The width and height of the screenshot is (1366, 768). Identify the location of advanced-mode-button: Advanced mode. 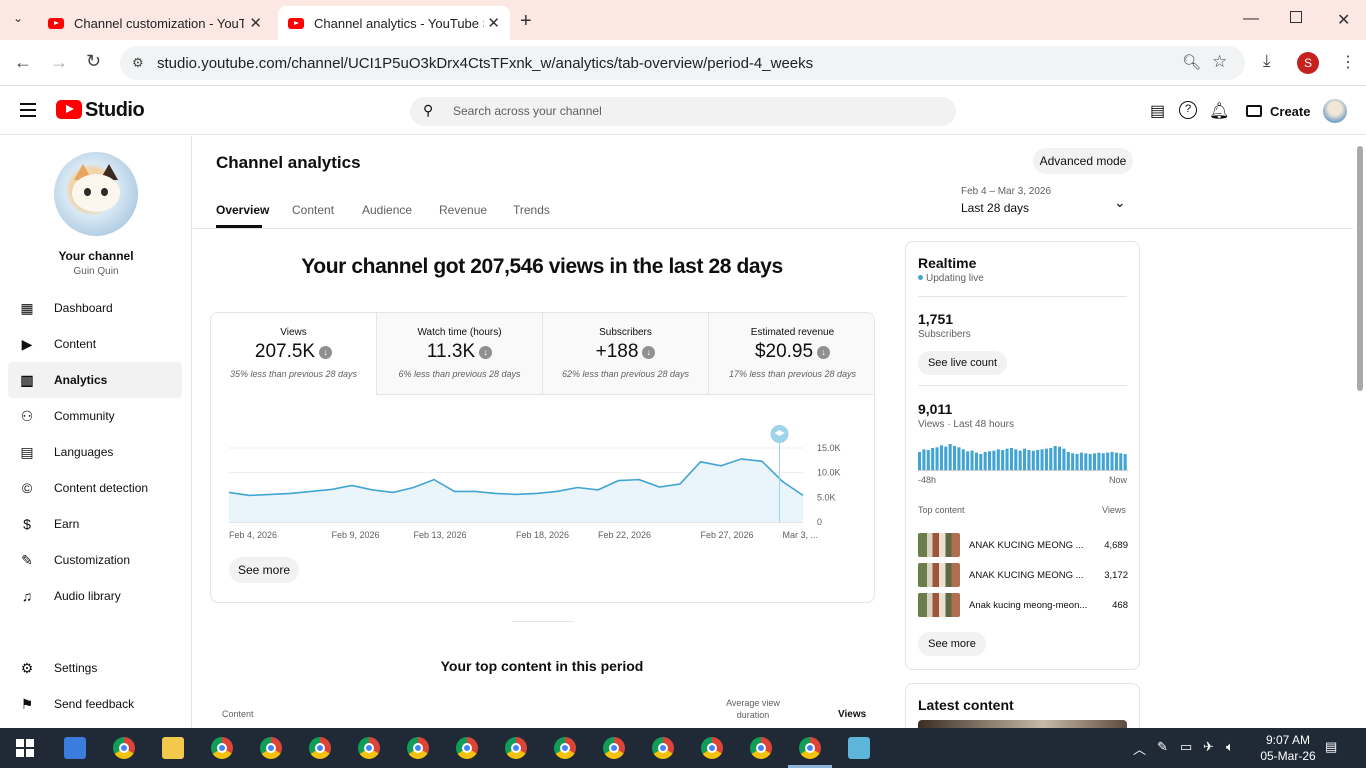
(1083, 161).